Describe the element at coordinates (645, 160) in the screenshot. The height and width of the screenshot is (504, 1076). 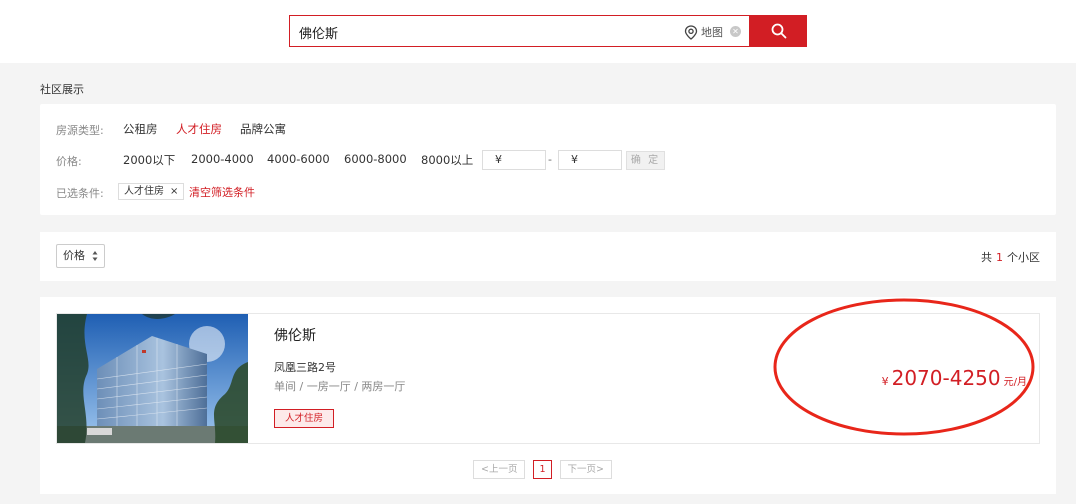
I see `price-confirm-button: 确 定` at that location.